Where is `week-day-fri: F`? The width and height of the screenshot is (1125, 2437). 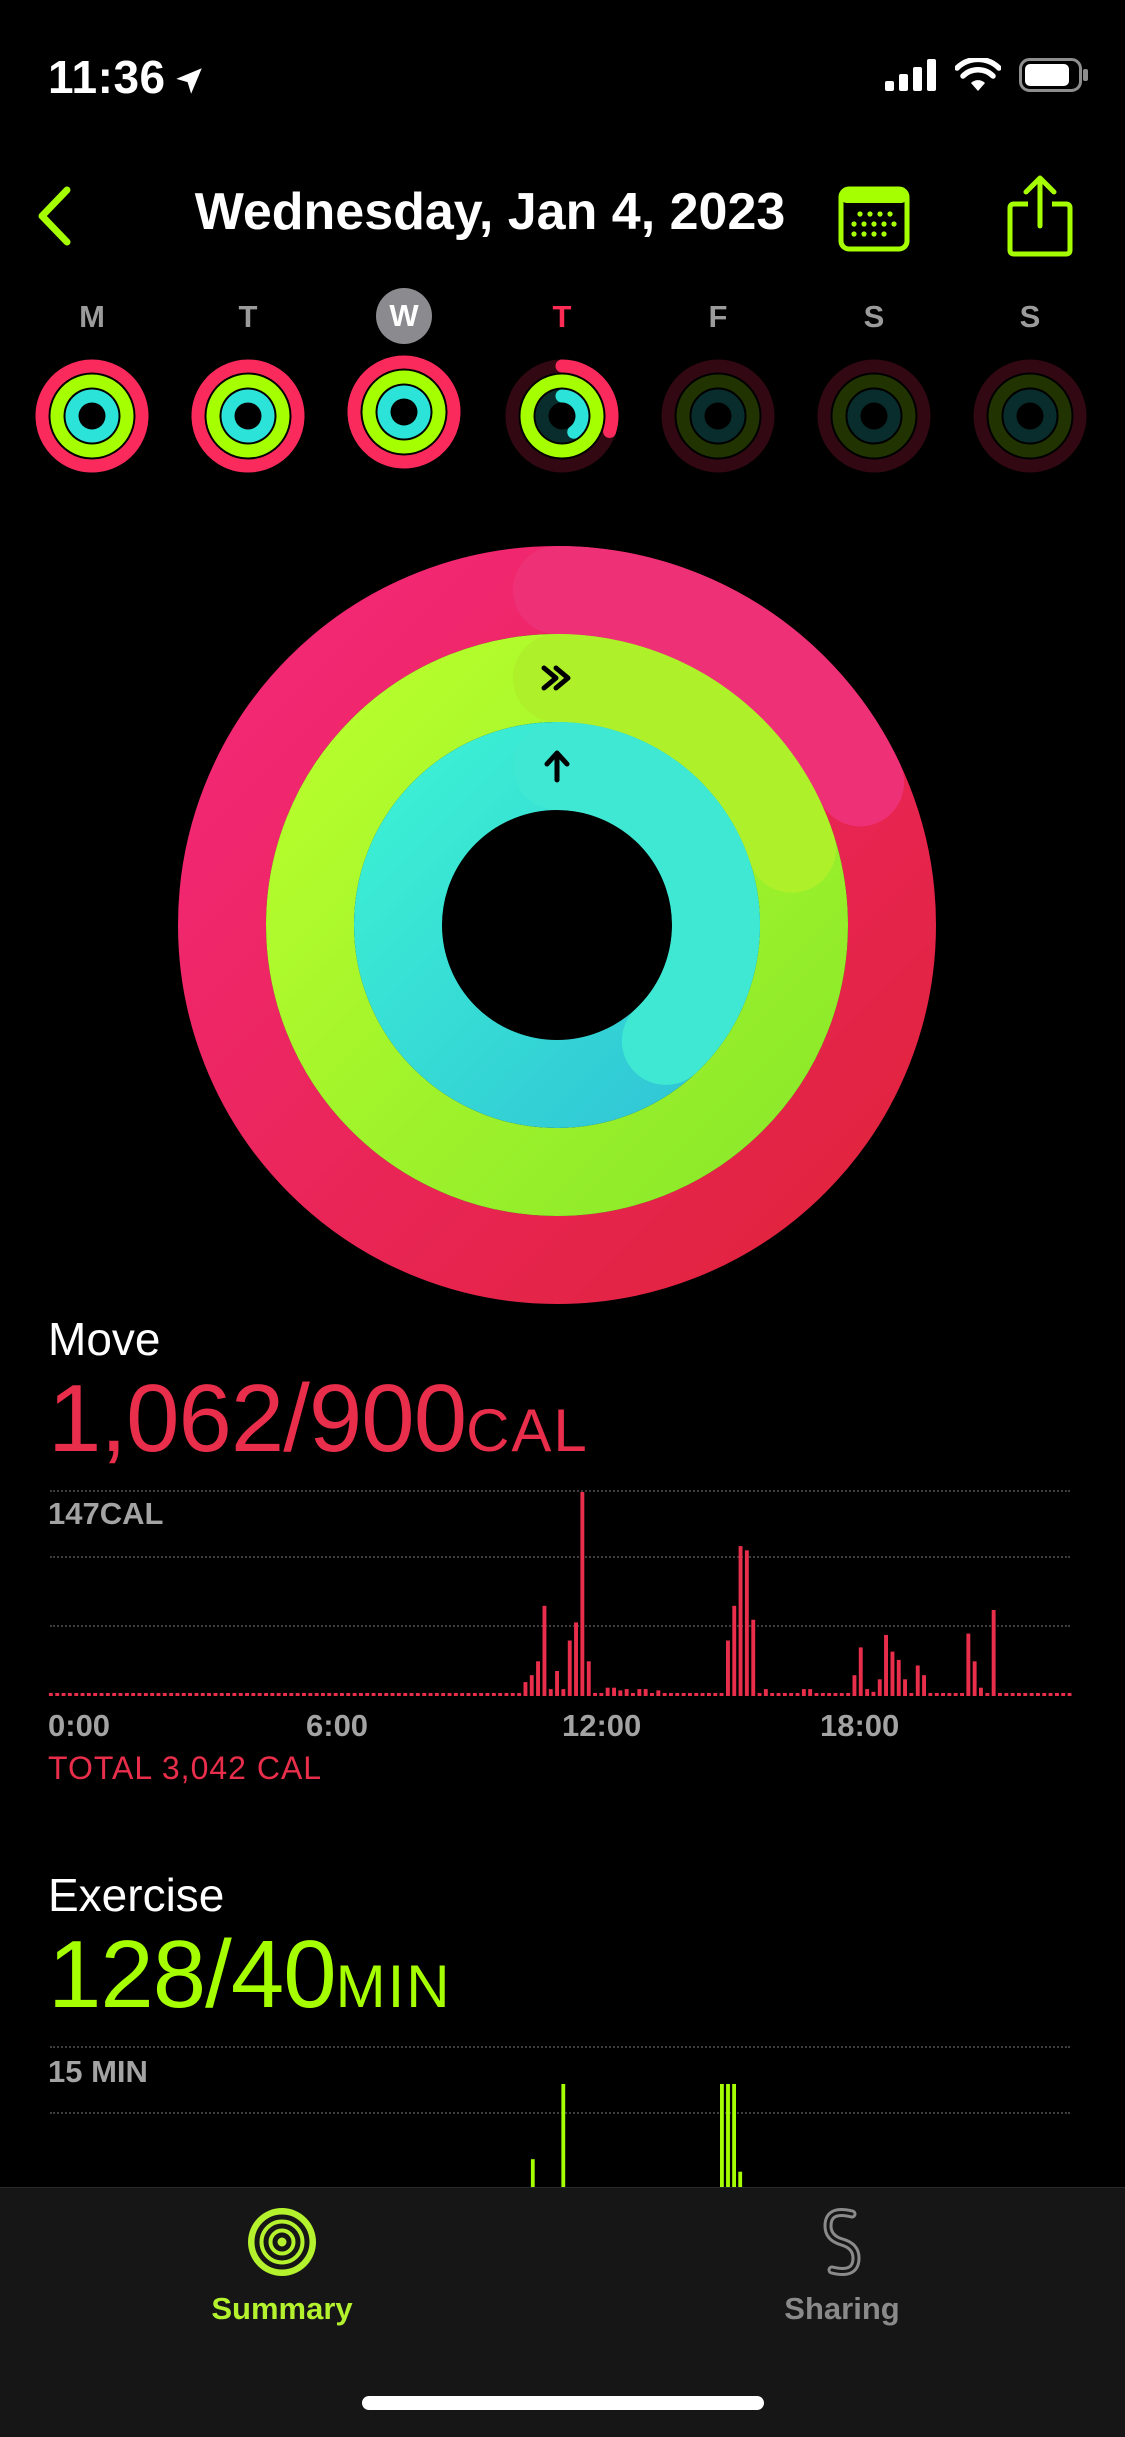 week-day-fri: F is located at coordinates (718, 384).